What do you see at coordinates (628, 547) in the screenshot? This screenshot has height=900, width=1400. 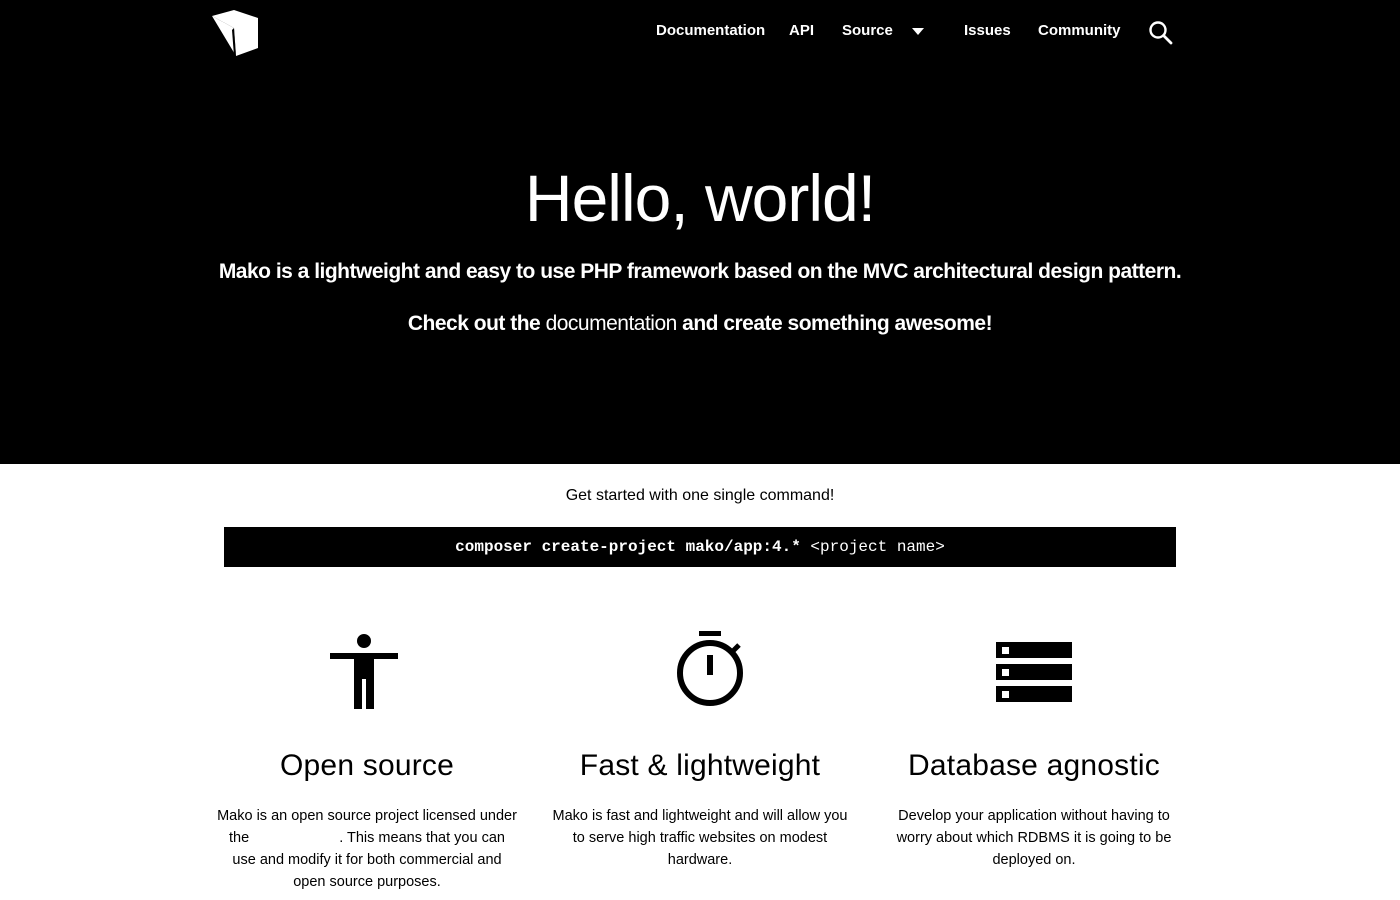 I see `install-command: composer create-project mako/app:4.*` at bounding box center [628, 547].